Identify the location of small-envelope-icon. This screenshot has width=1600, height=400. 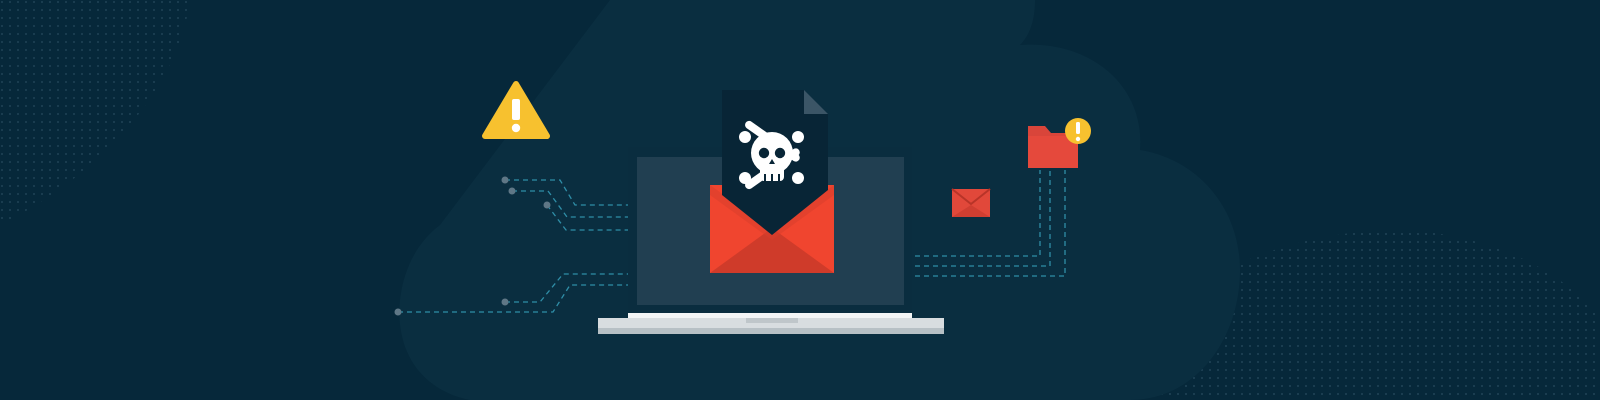
(971, 202).